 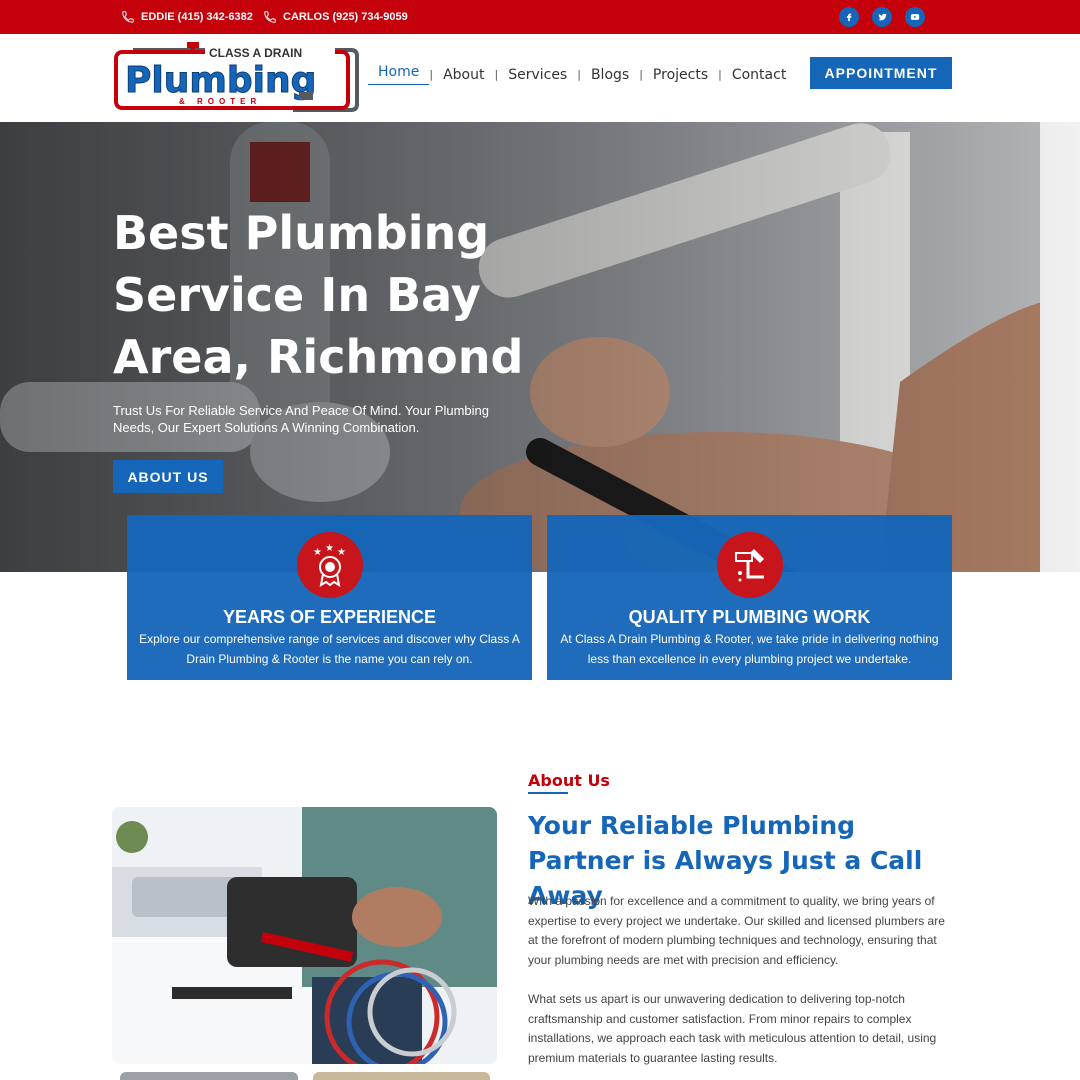 I want to click on youtube-icon, so click(x=915, y=17).